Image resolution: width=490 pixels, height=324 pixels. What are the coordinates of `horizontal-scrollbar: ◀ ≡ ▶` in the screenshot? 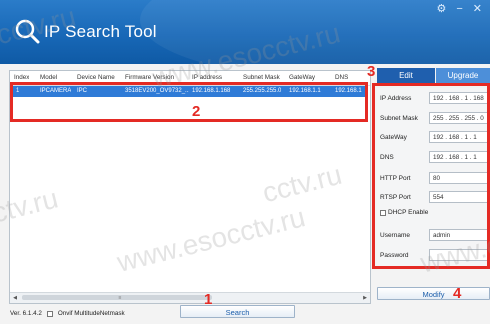 It's located at (190, 297).